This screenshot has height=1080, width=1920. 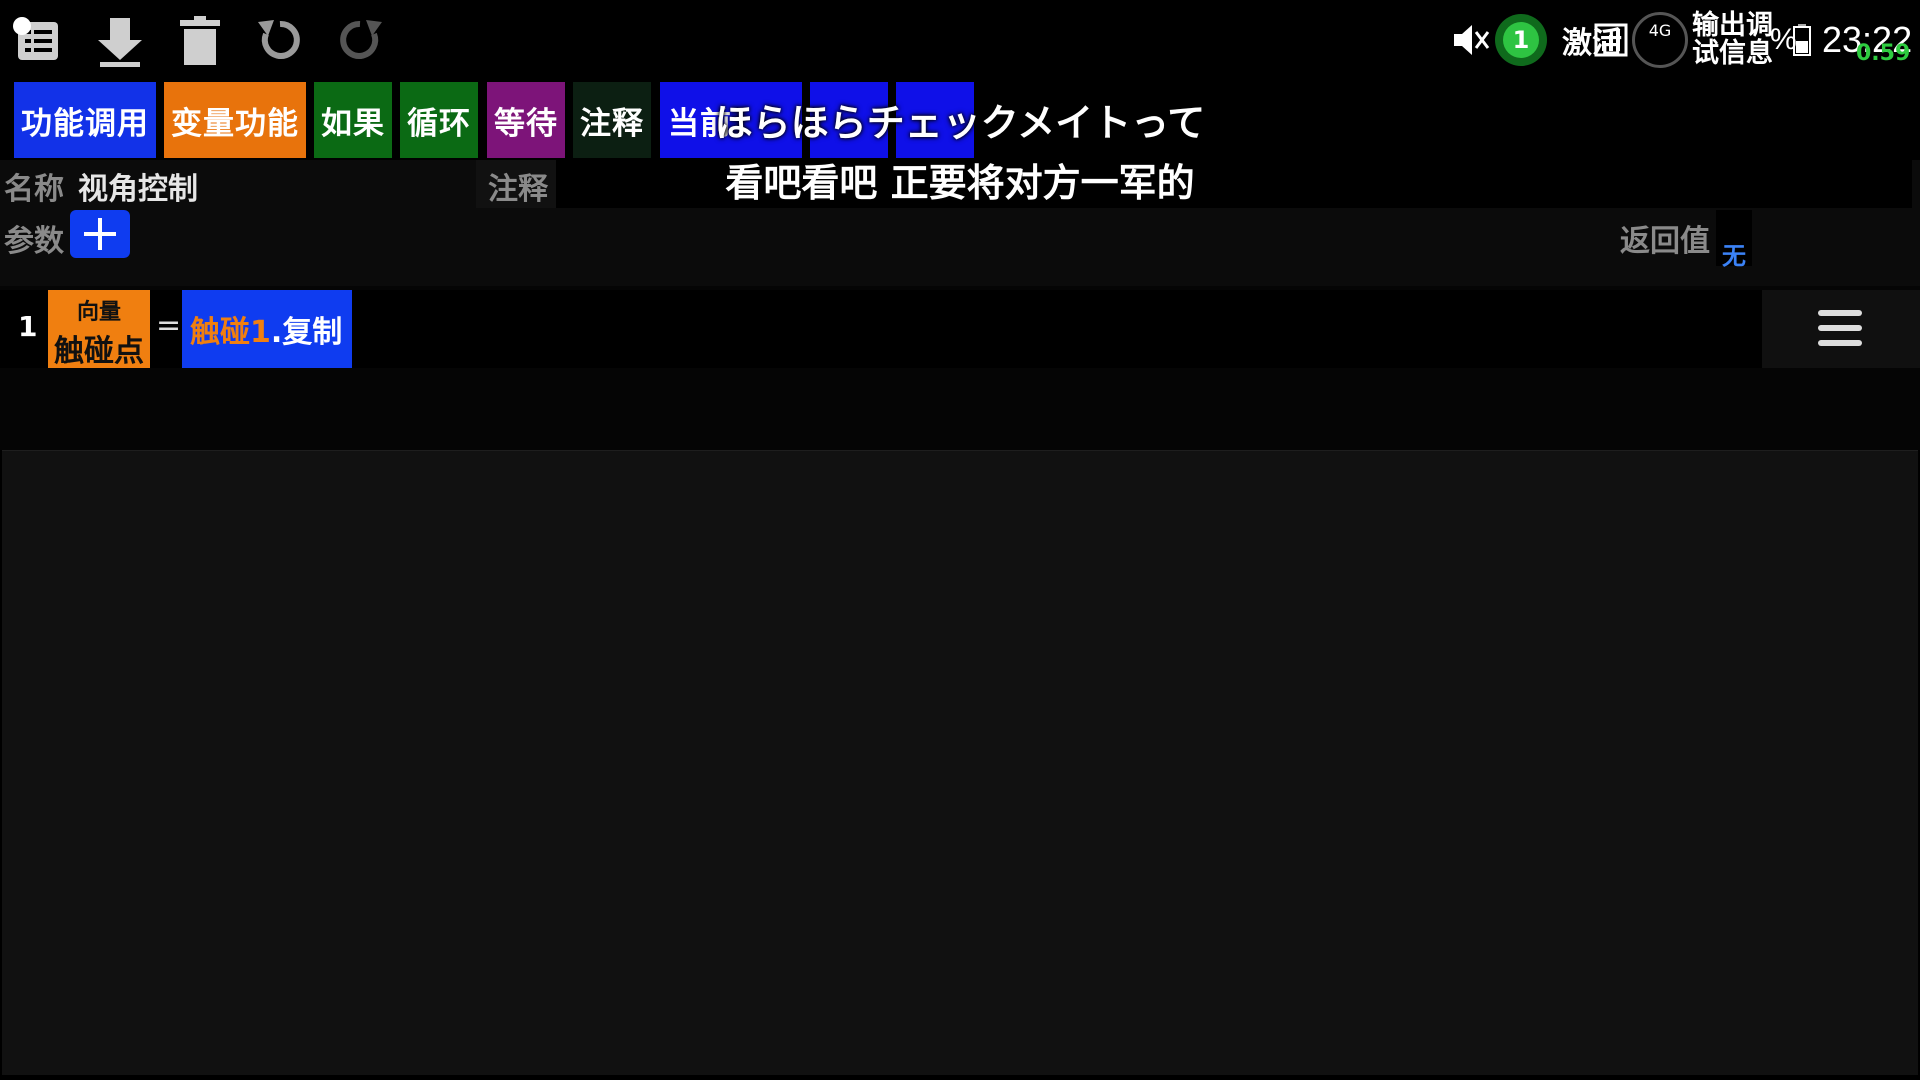 I want to click on output-line-2: 试信息, so click(x=1732, y=53).